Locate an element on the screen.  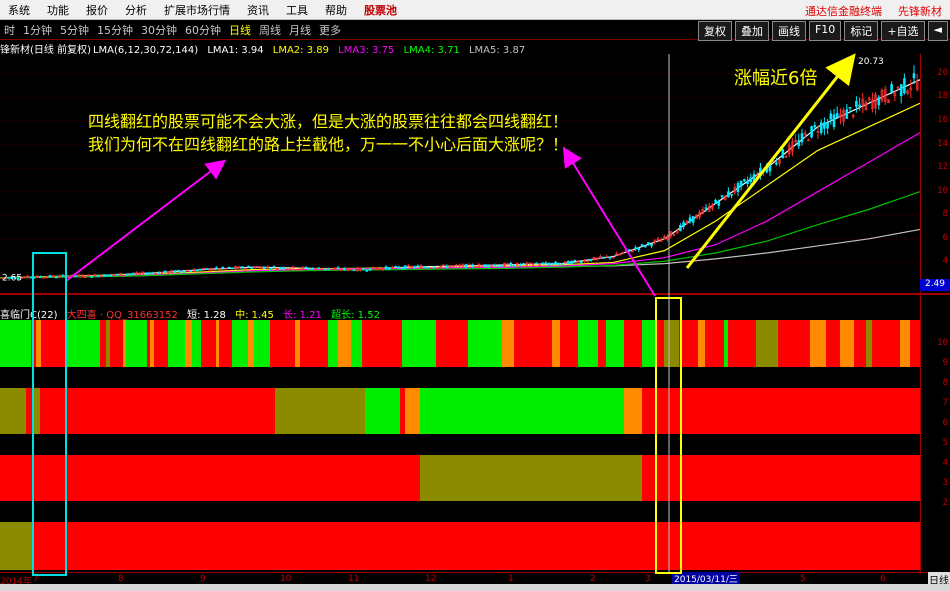
chart-tool-button: F10 is located at coordinates (825, 31).